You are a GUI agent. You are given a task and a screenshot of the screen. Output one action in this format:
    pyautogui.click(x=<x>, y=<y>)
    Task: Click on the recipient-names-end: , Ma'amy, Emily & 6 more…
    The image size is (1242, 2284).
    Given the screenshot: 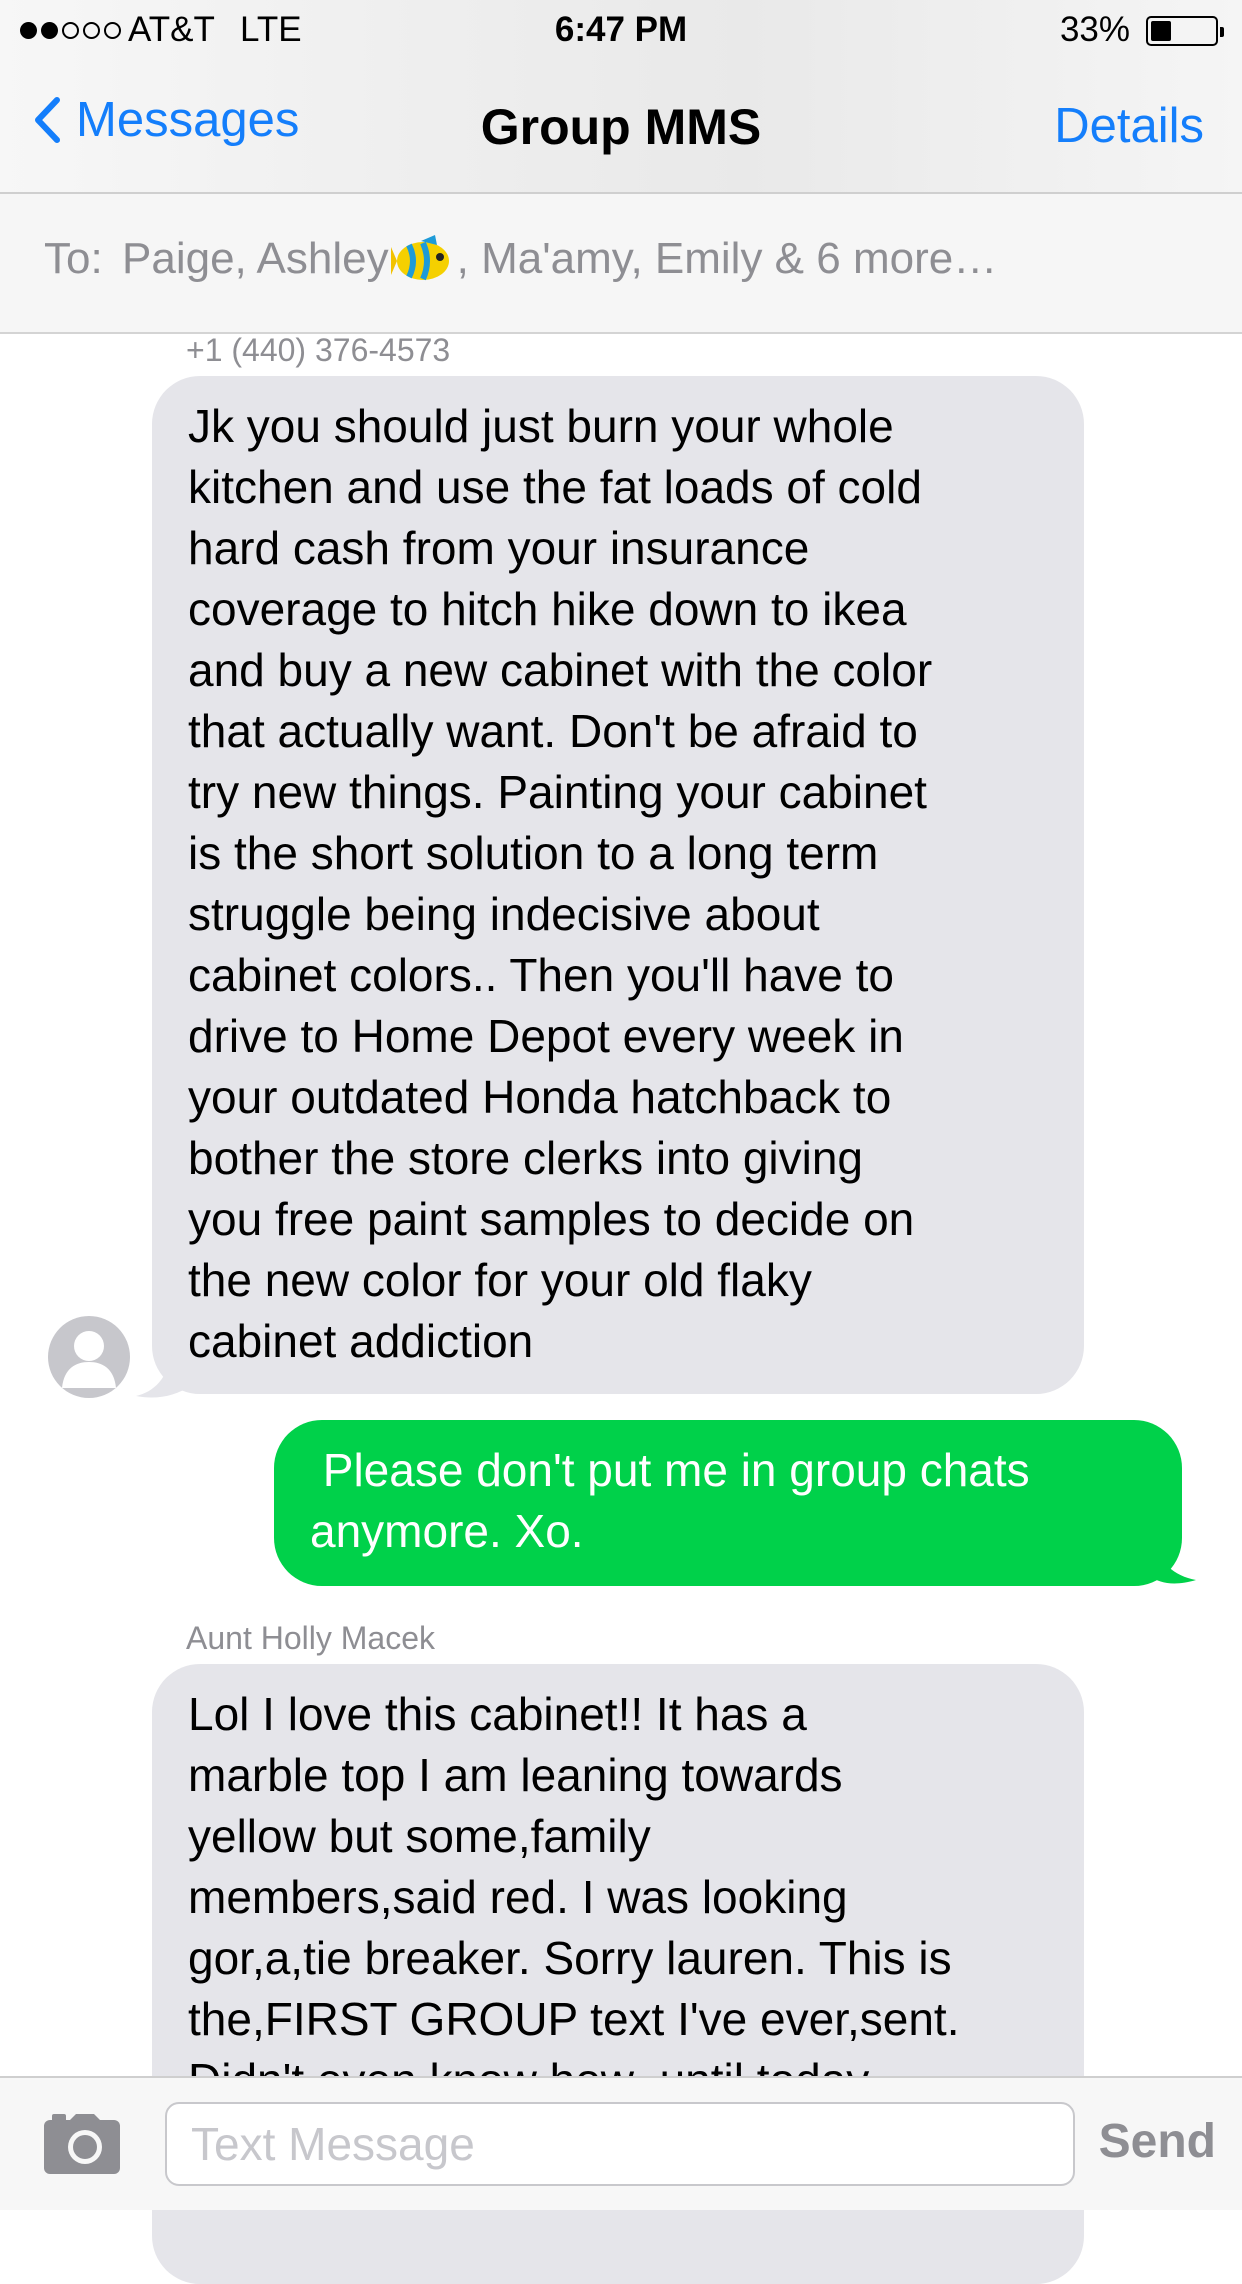 What is the action you would take?
    pyautogui.click(x=727, y=258)
    